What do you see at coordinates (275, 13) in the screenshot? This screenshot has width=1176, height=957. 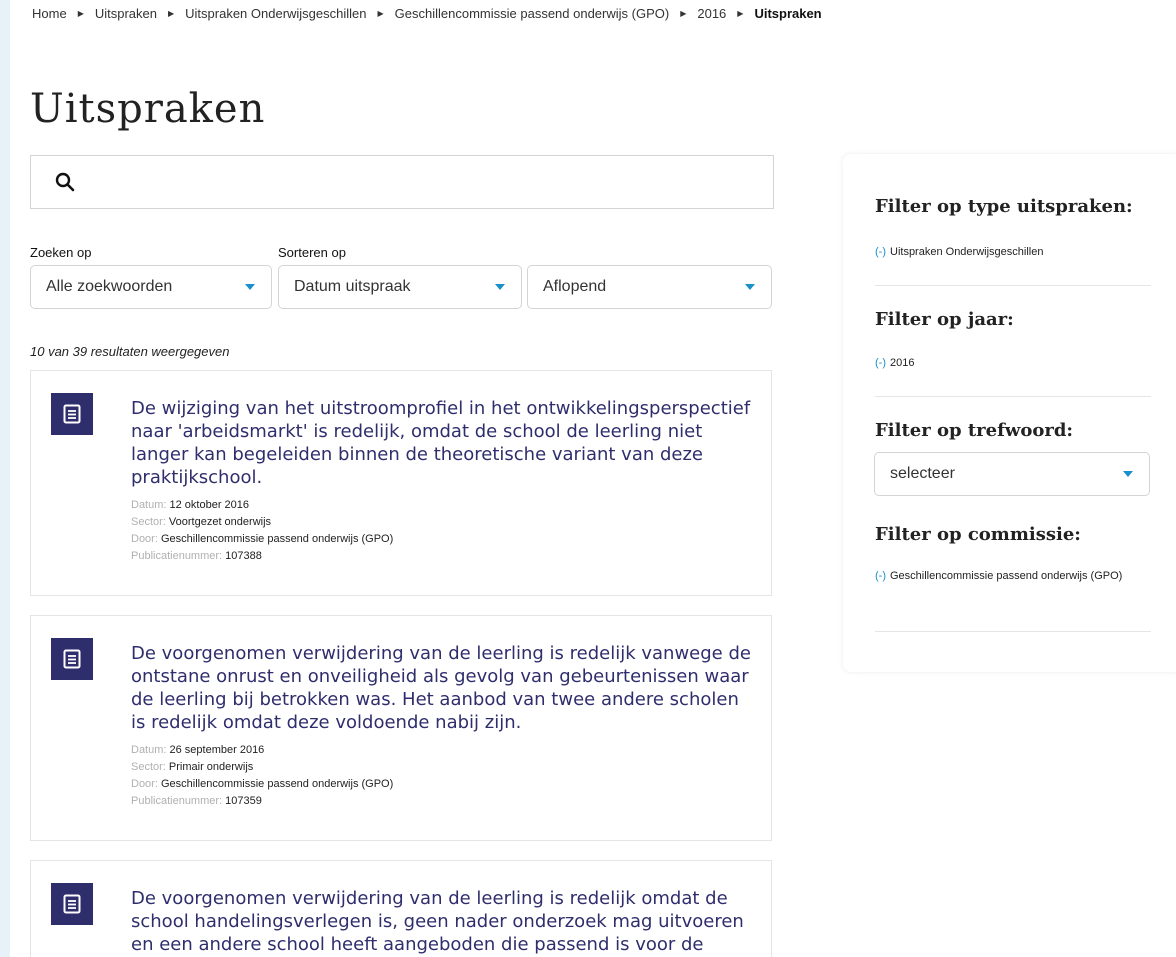 I see `breadcrumb-onderwijsgeschillen: Uitspraken Onderwijsgeschillen` at bounding box center [275, 13].